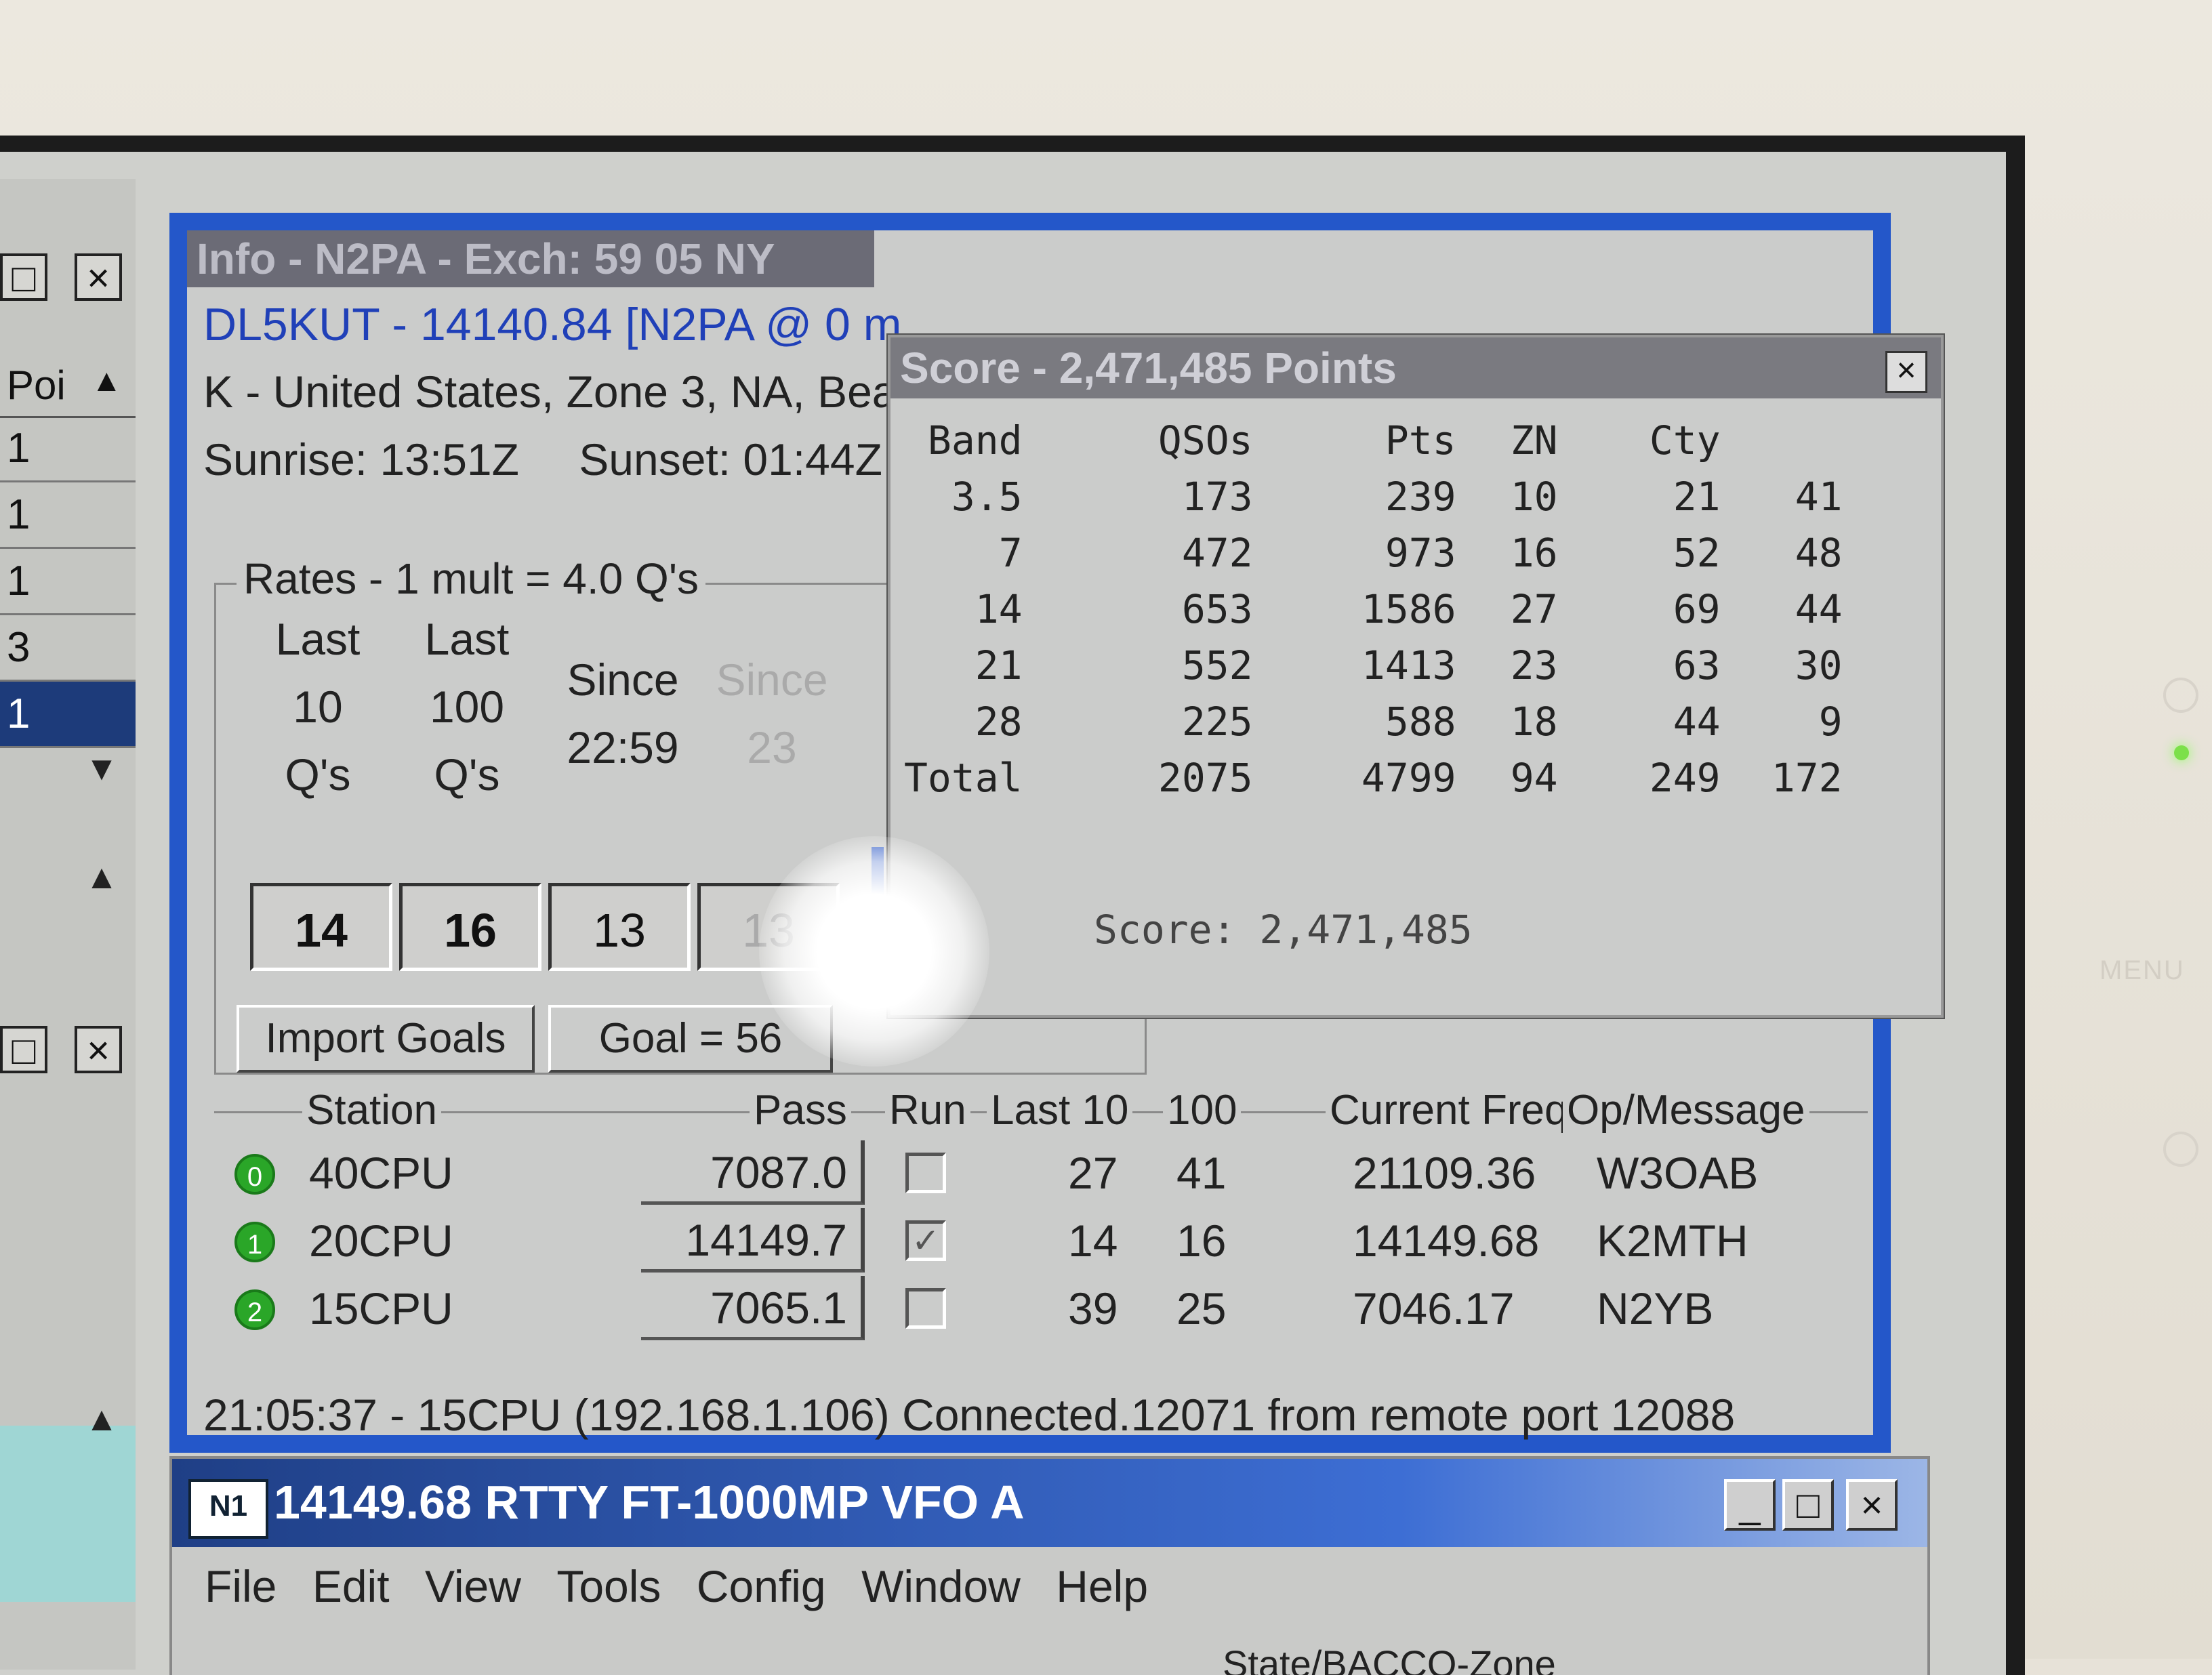 The height and width of the screenshot is (1675, 2212). What do you see at coordinates (68, 648) in the screenshot?
I see `list-item: 3` at bounding box center [68, 648].